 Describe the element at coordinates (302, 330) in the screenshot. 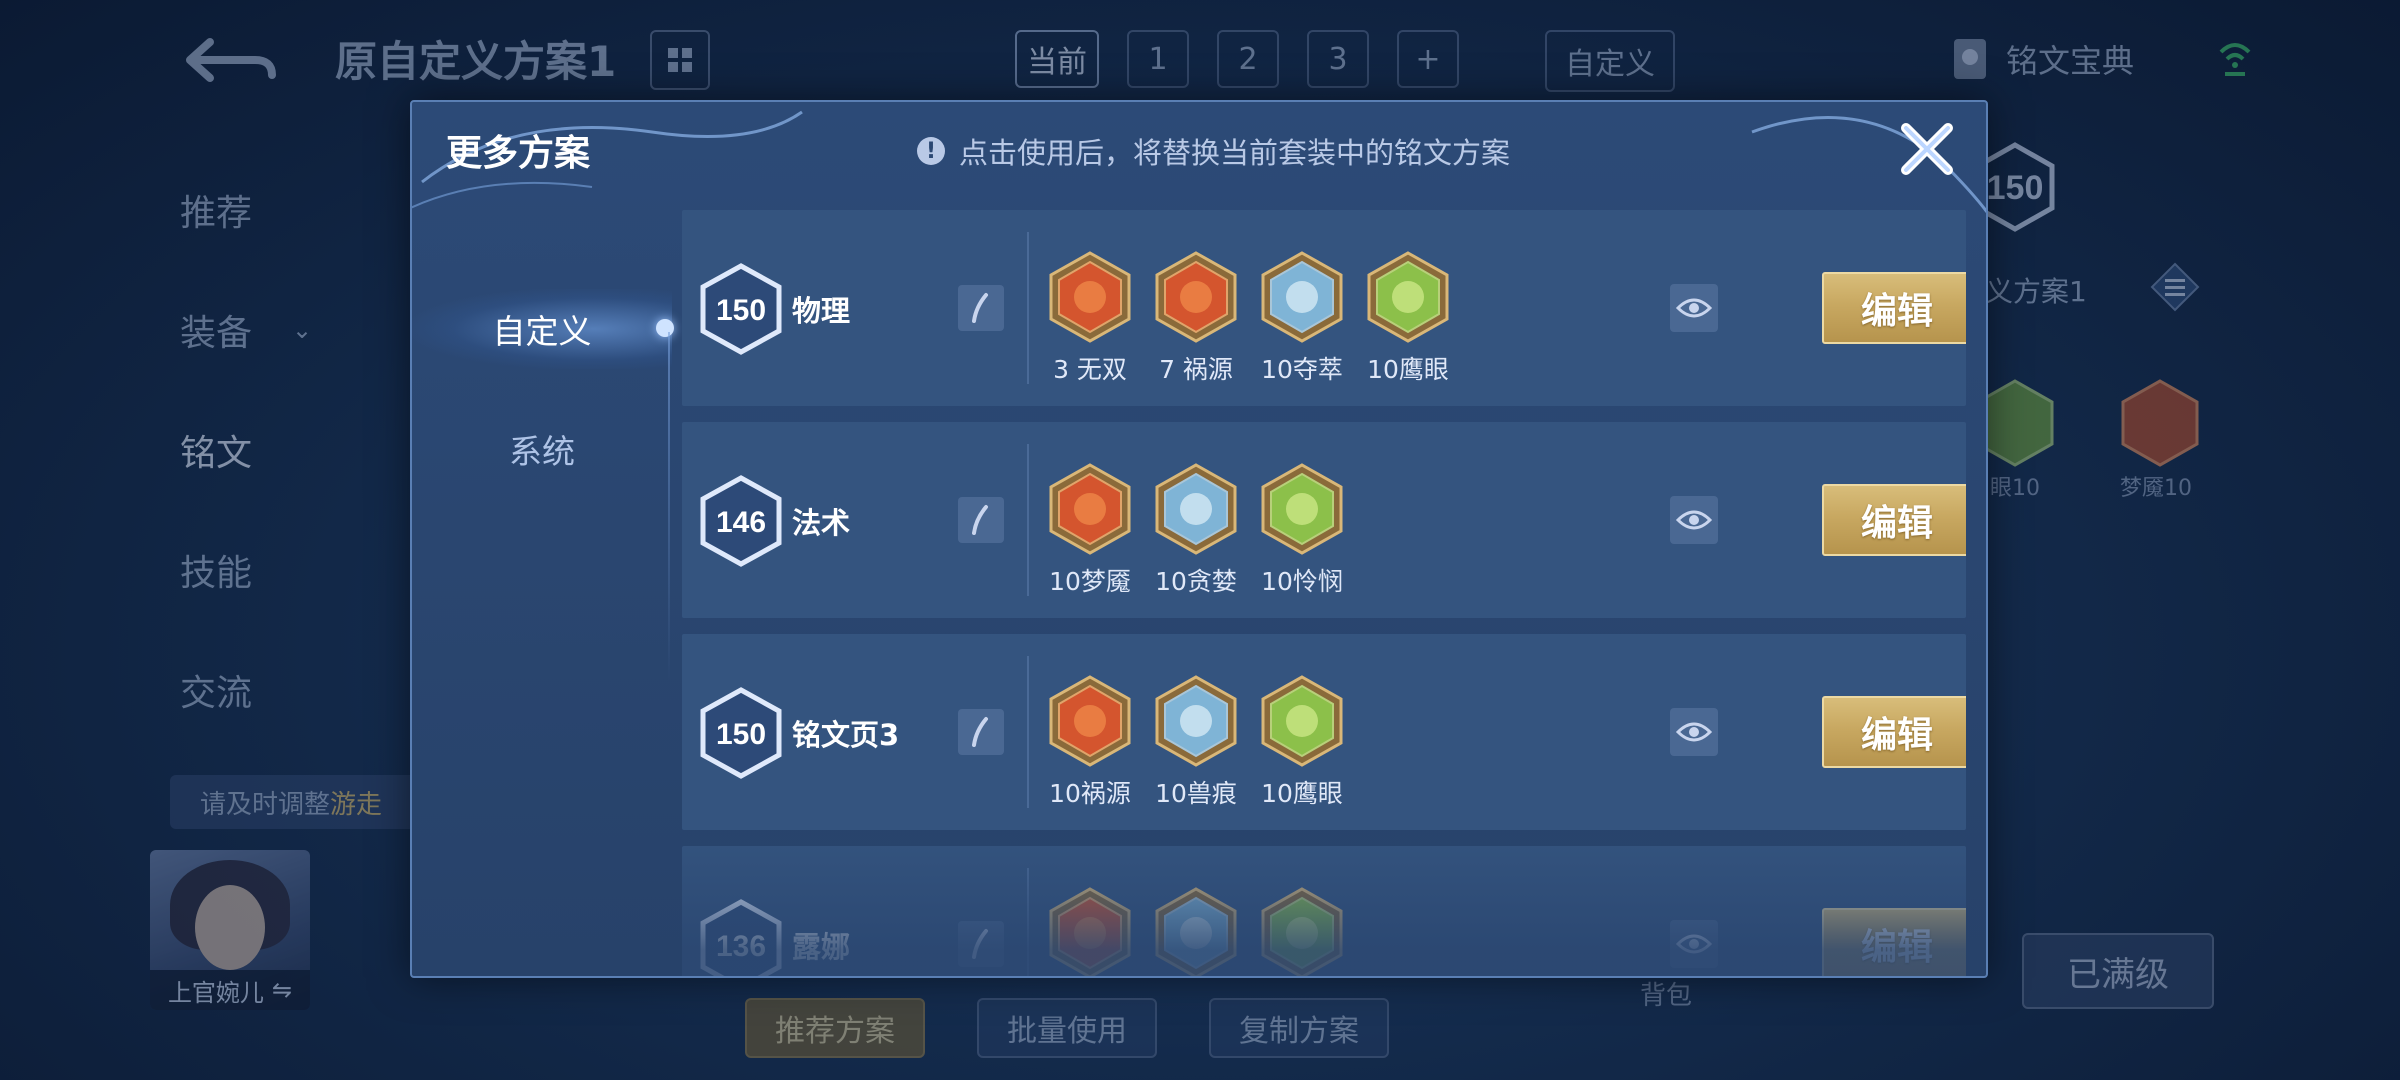

I see `chevron-down-icon: ⌄` at that location.